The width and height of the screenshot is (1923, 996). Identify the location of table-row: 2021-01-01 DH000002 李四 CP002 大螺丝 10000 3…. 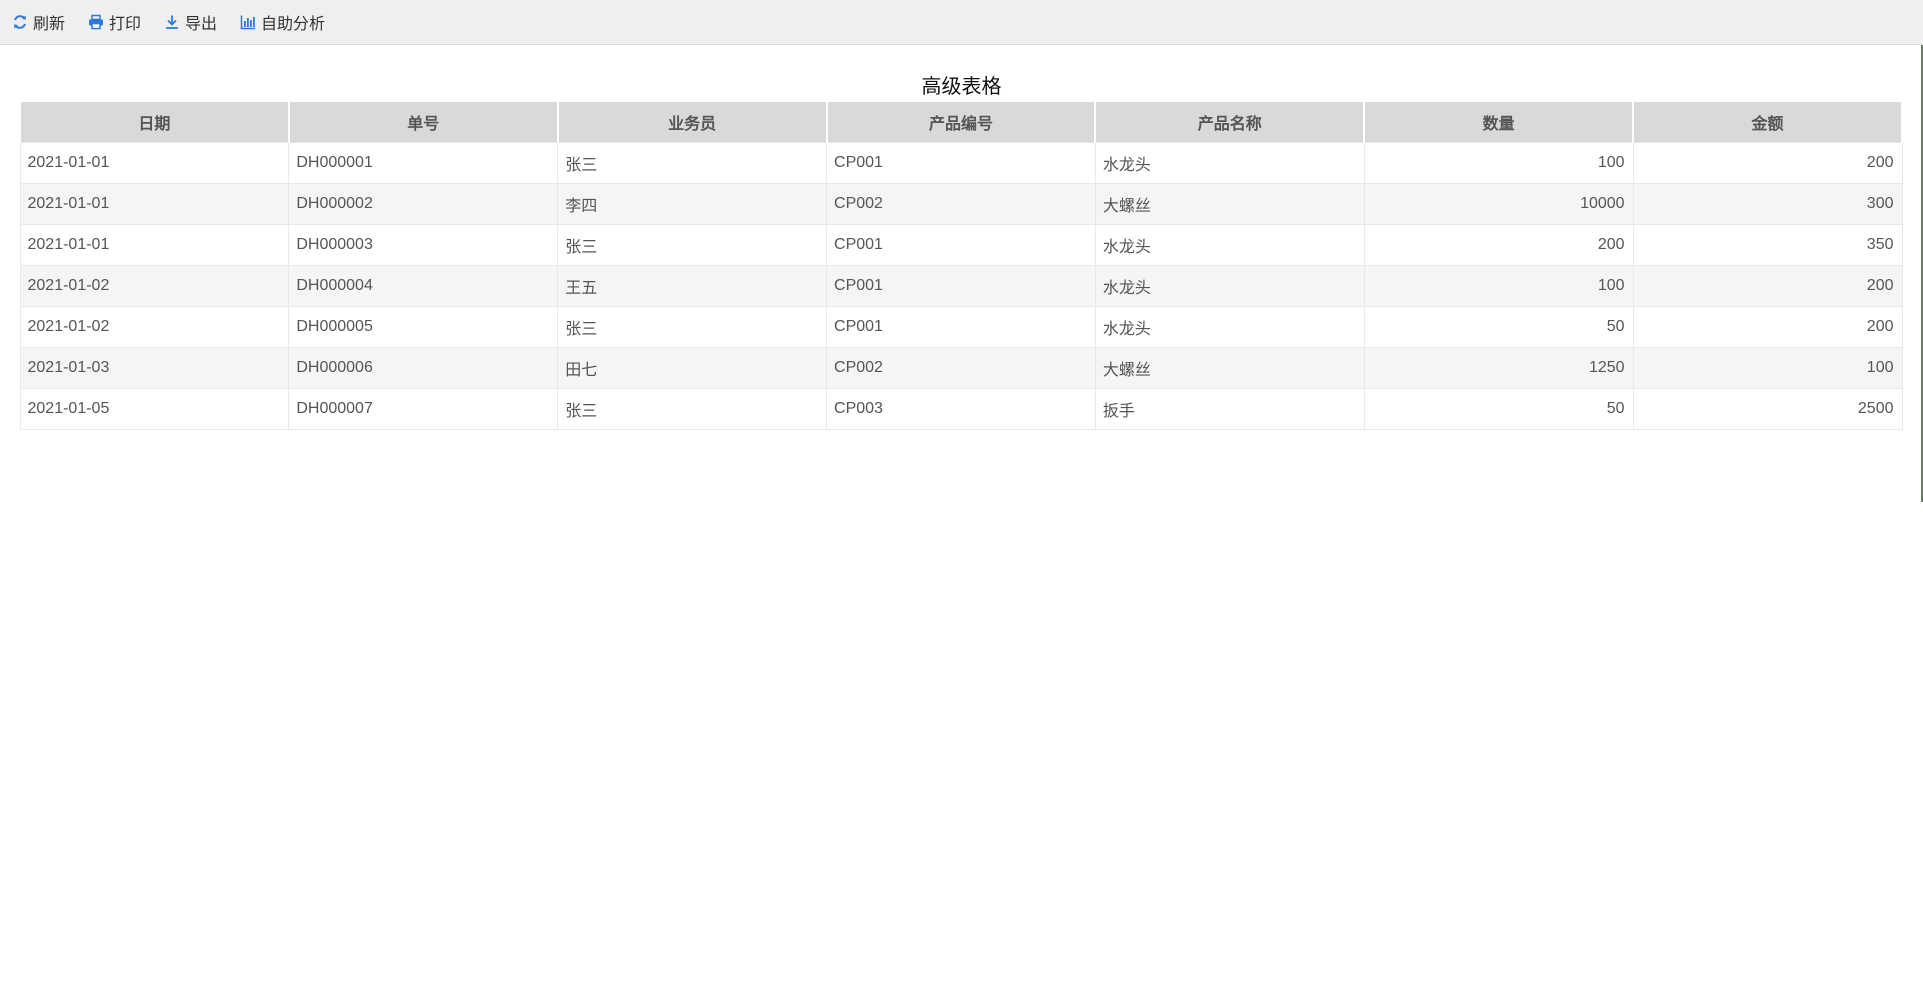
(961, 204).